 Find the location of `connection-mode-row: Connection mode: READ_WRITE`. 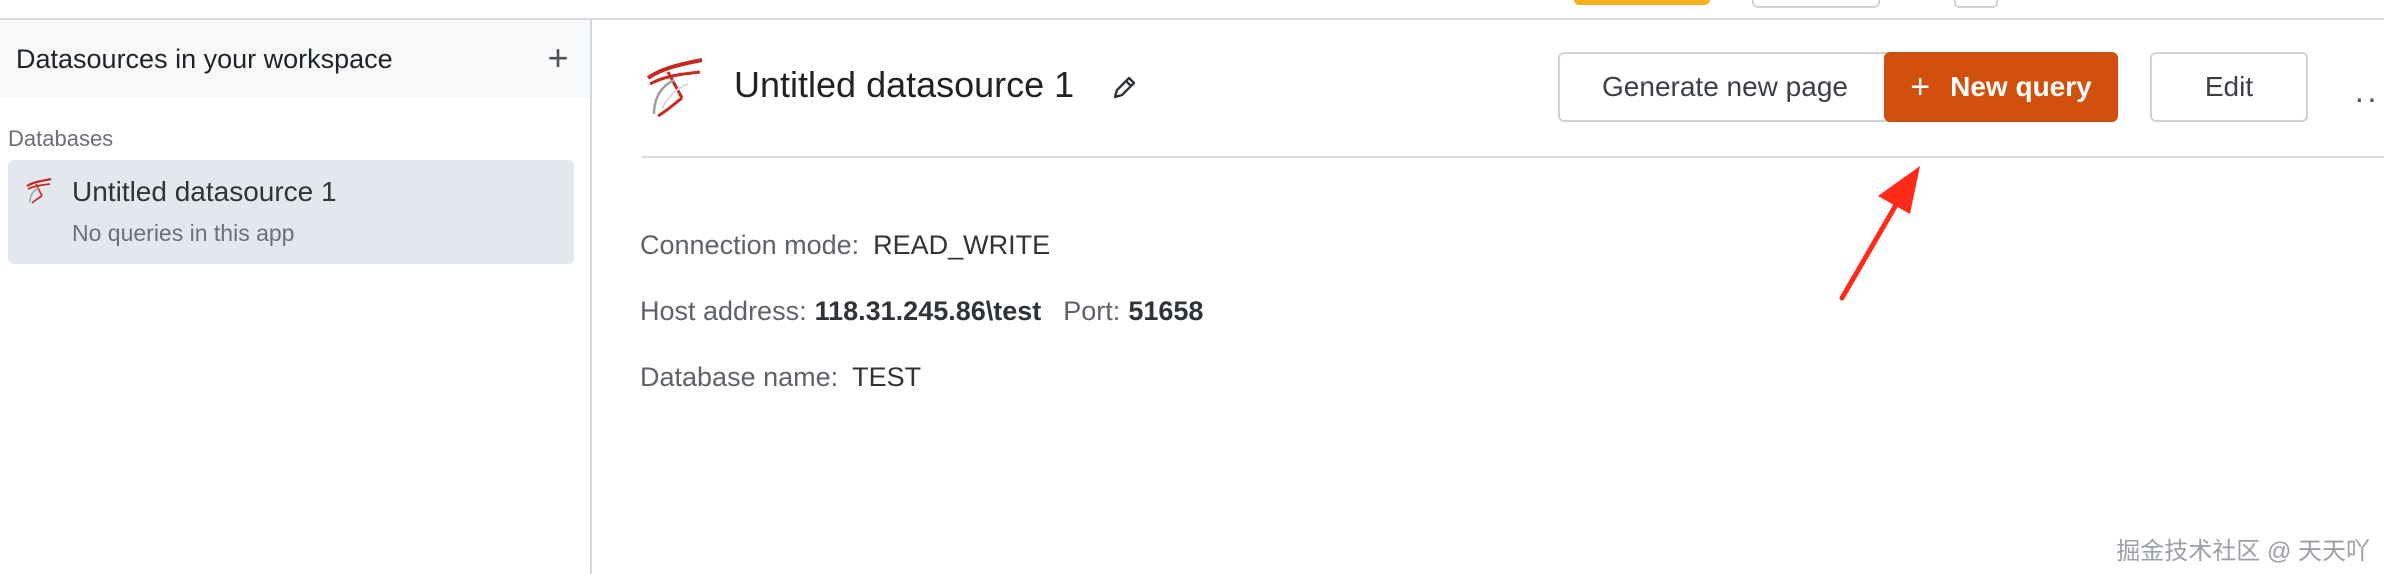

connection-mode-row: Connection mode: READ_WRITE is located at coordinates (845, 245).